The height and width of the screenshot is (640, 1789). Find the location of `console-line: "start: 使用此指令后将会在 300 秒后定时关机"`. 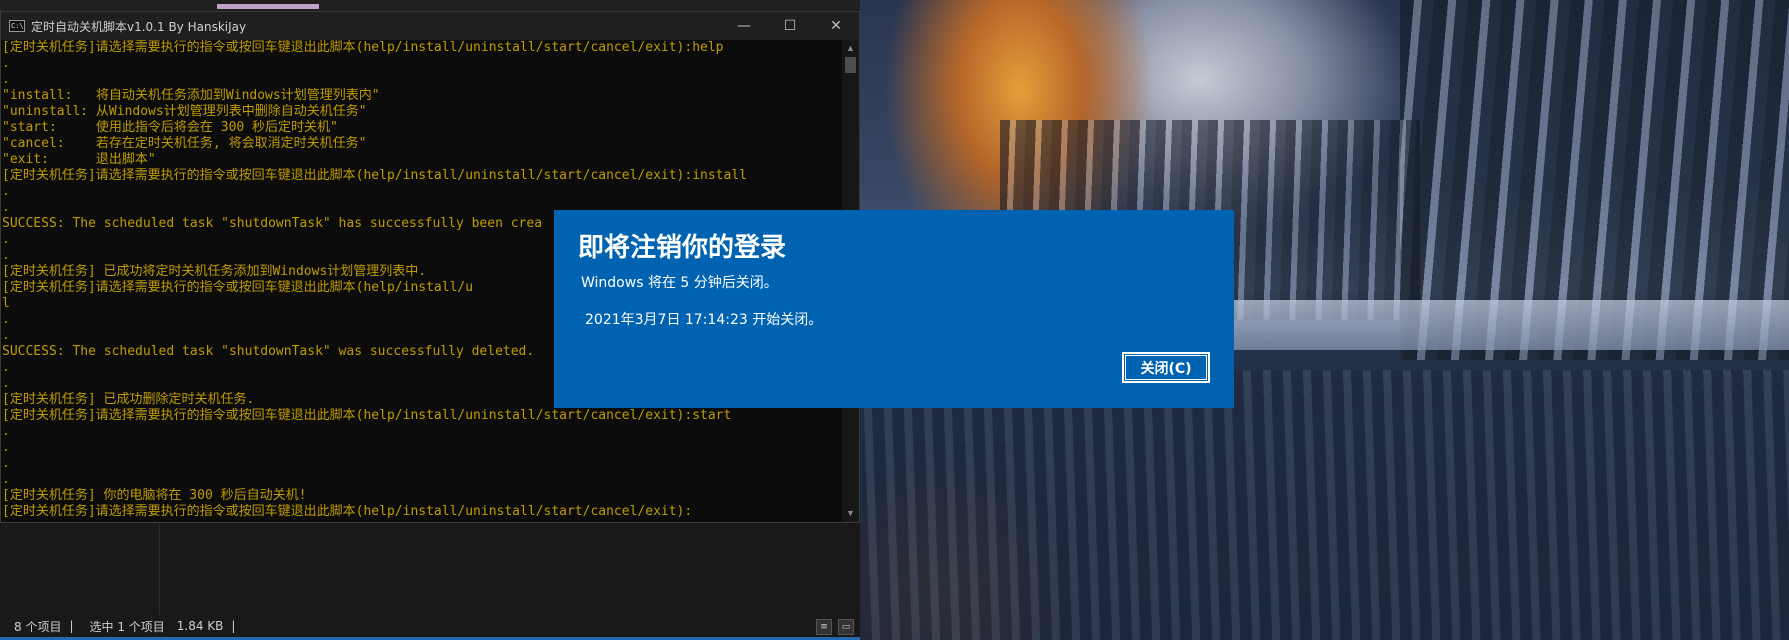

console-line: "start: 使用此指令后将会在 300 秒后定时关机" is located at coordinates (170, 127).